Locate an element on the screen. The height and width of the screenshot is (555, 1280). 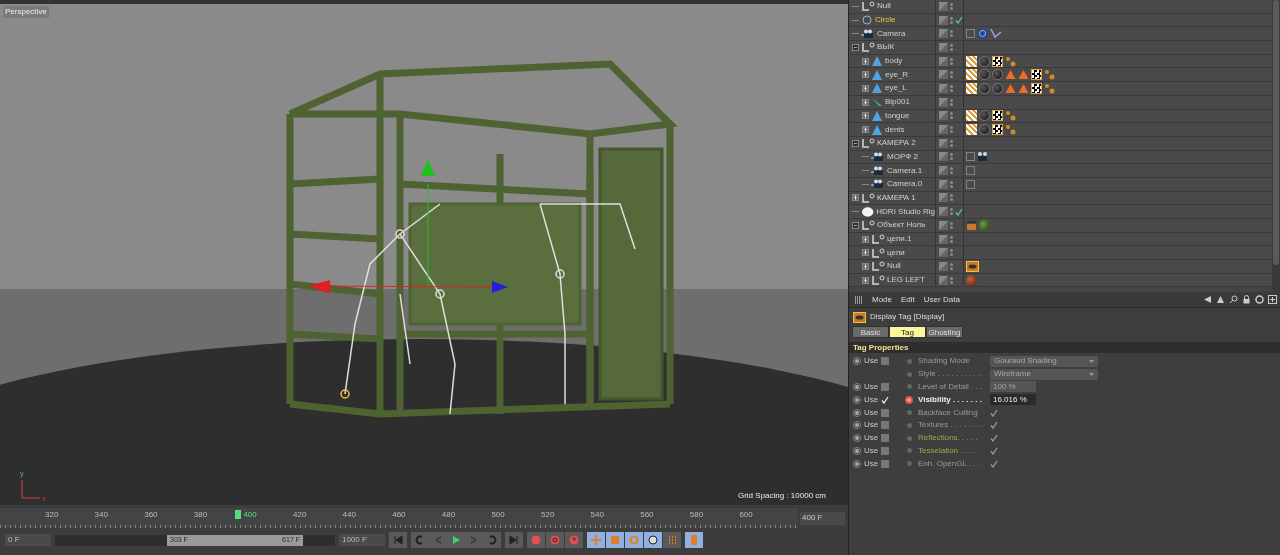
triangle-tag-icon is located at coordinates (1010, 88).